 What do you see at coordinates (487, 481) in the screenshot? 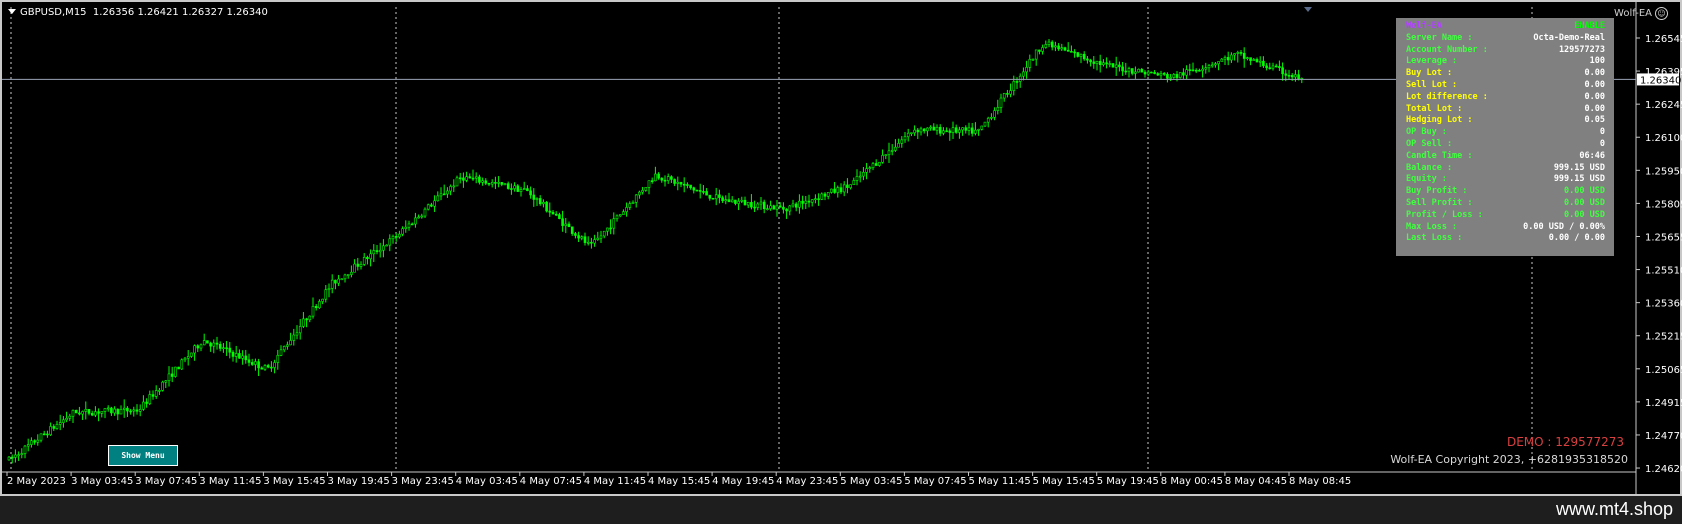
I see `time-tick-label: 4 May 03:45` at bounding box center [487, 481].